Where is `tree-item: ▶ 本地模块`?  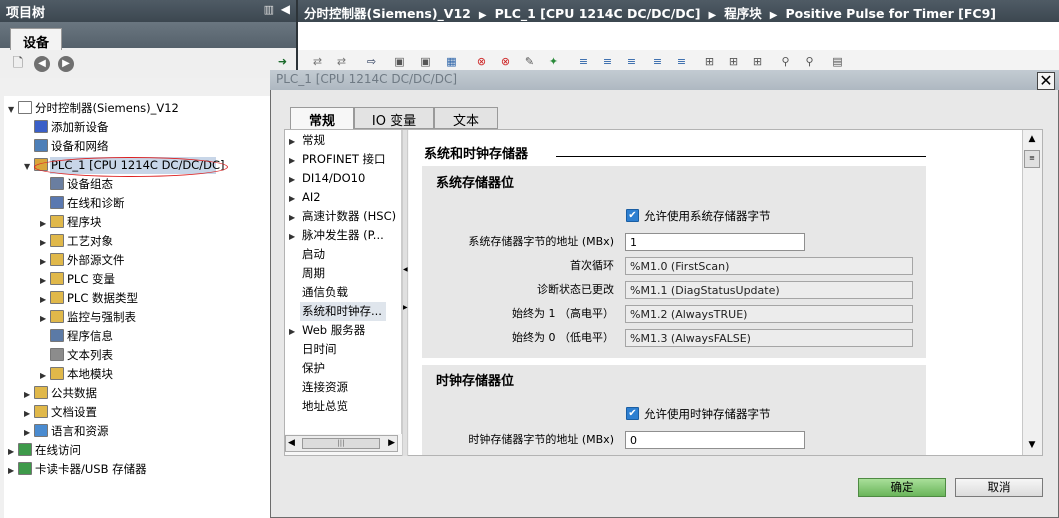 tree-item: ▶ 本地模块 is located at coordinates (76, 374).